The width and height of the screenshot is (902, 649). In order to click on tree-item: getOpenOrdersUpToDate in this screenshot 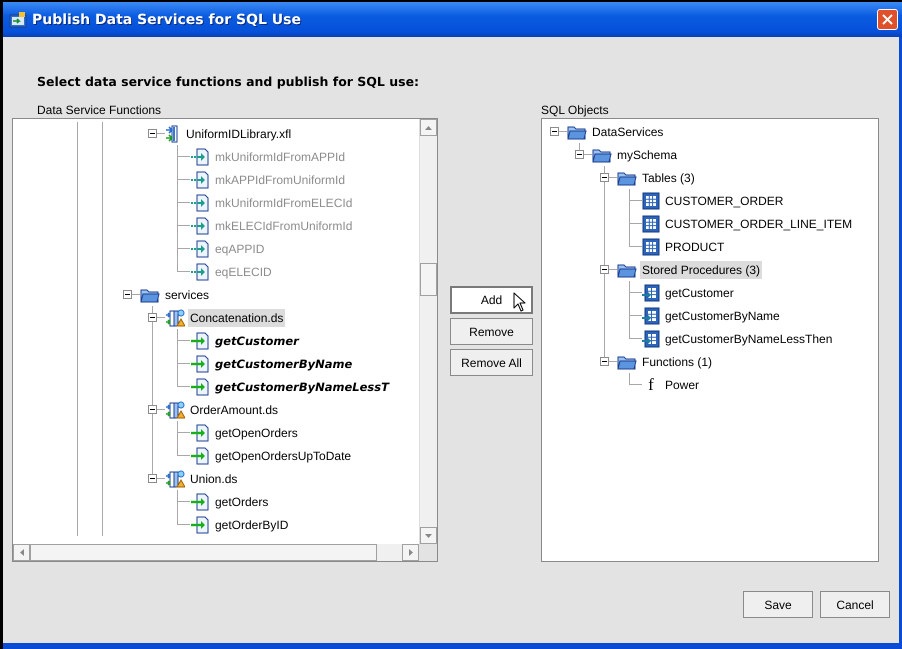, I will do `click(283, 455)`.